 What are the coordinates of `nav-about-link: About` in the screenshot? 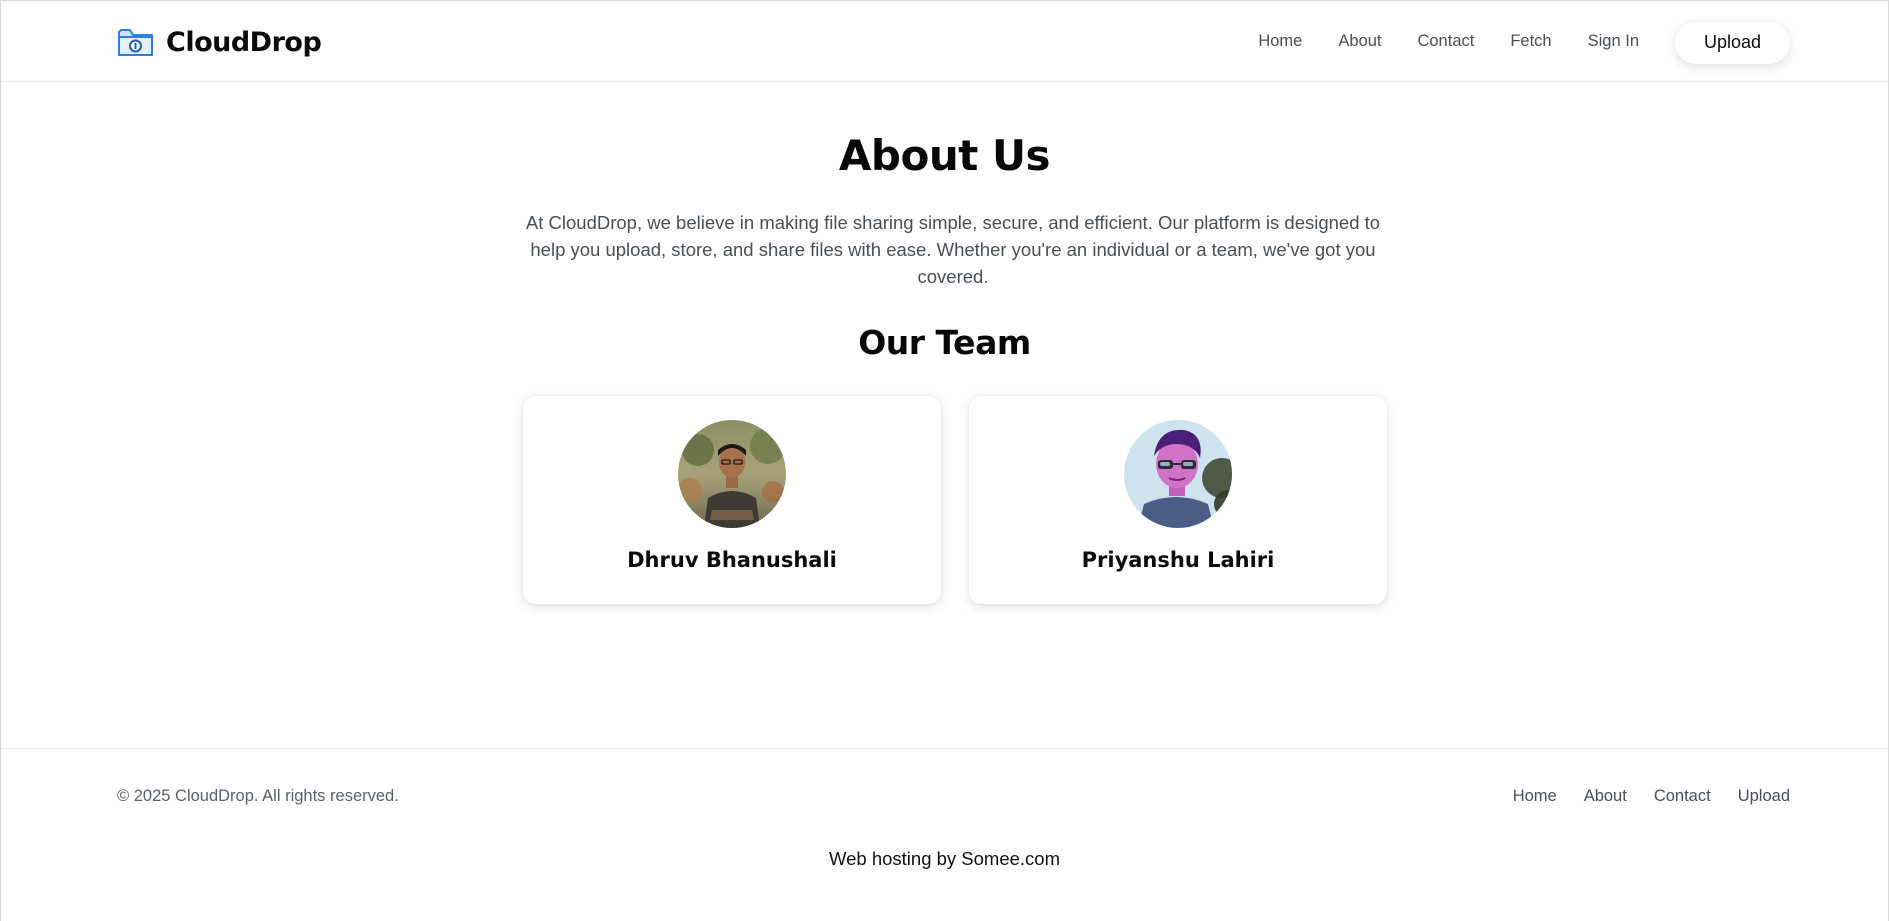 It's located at (1359, 41).